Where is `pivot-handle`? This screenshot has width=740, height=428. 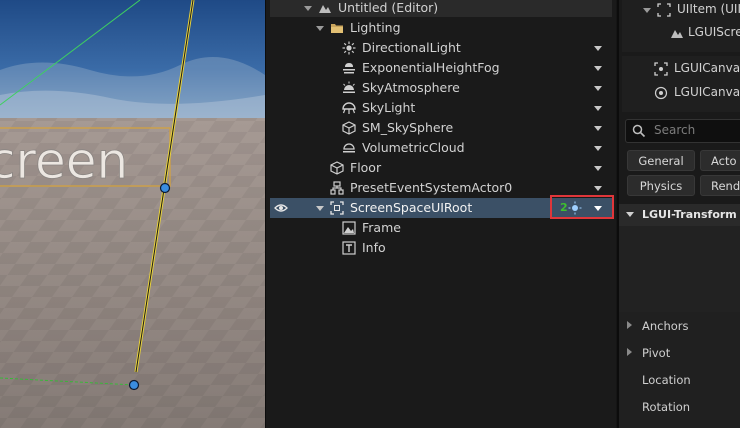
pivot-handle is located at coordinates (134, 385).